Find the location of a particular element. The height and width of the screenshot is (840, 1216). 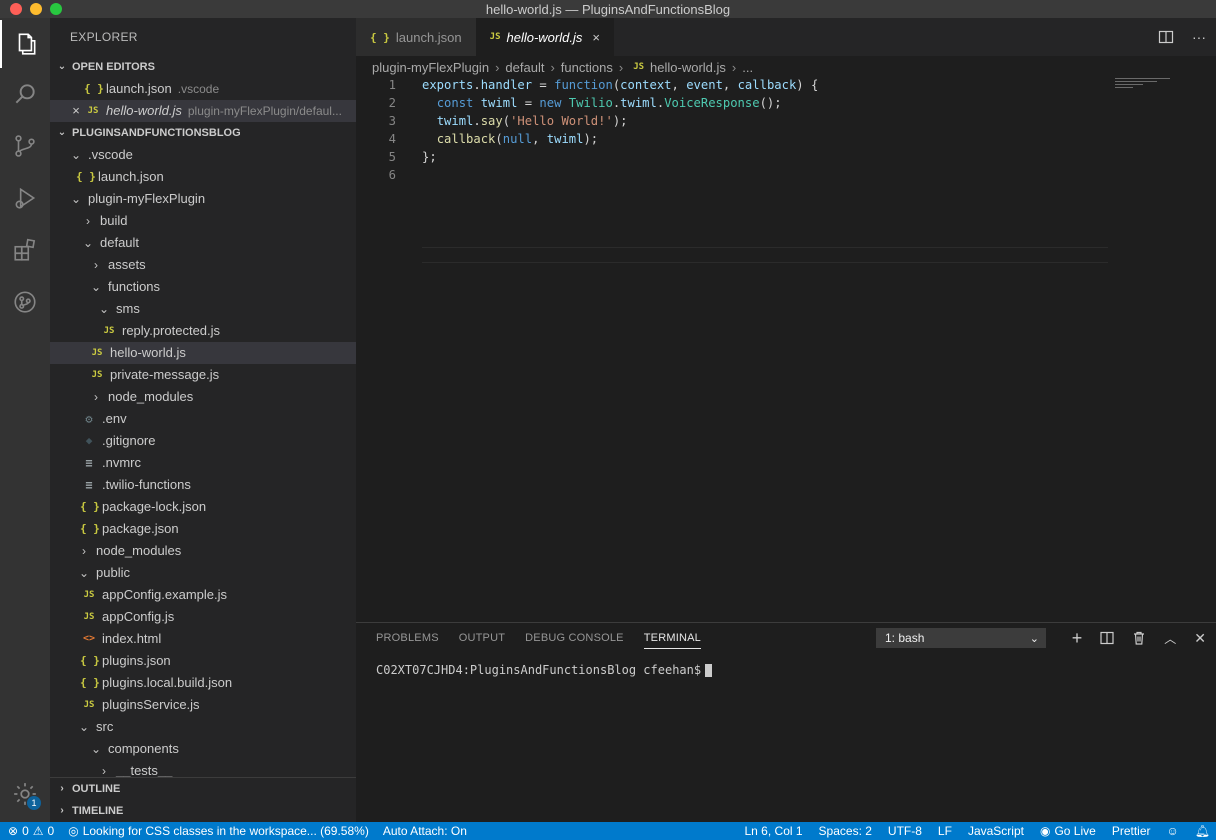

language-mode: JavaScript is located at coordinates (996, 831).